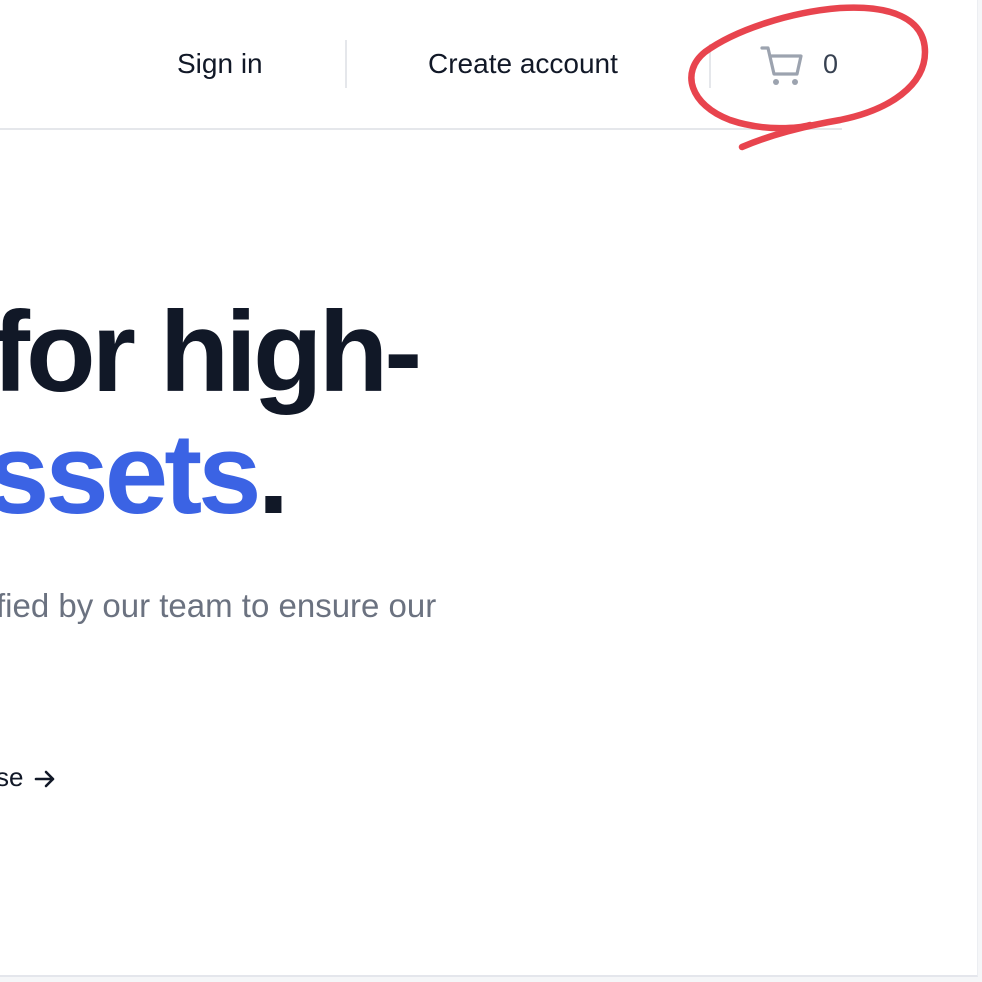 This screenshot has height=982, width=982. I want to click on sign-in-link: Sign in, so click(220, 64).